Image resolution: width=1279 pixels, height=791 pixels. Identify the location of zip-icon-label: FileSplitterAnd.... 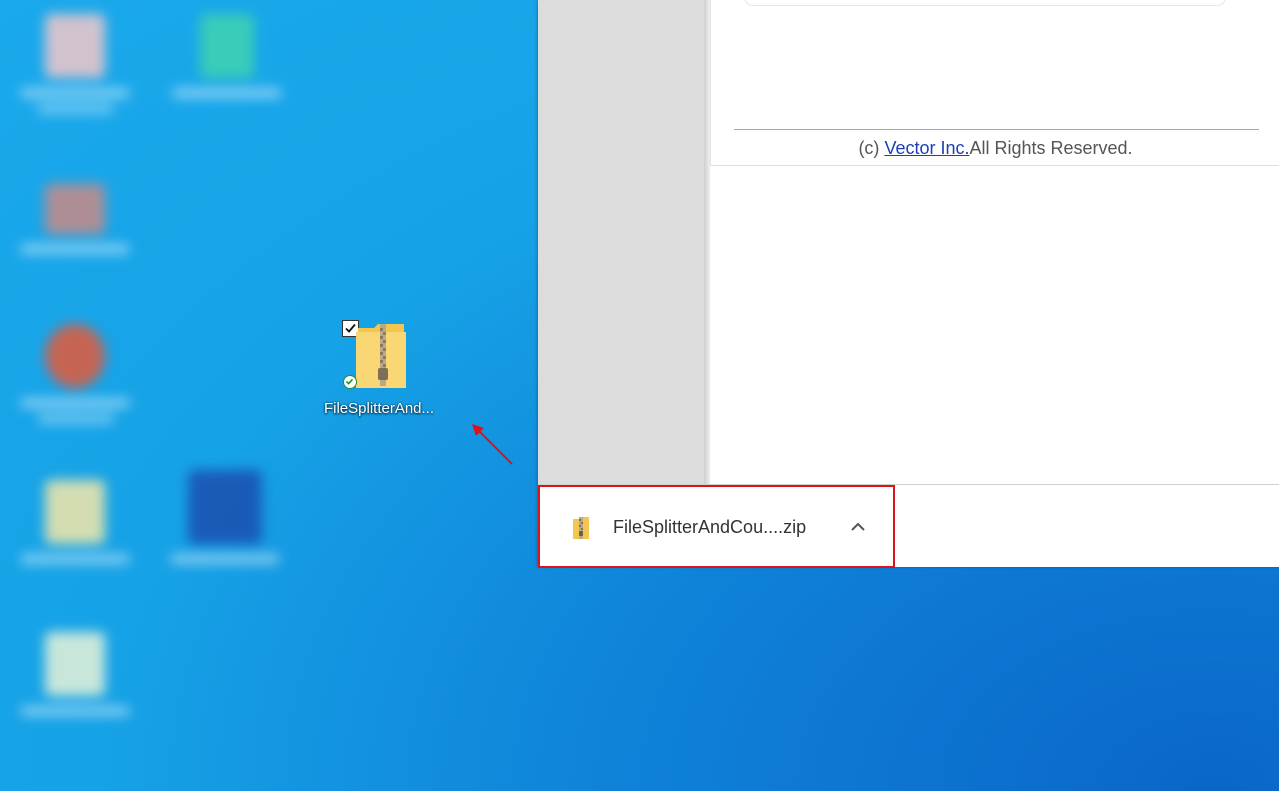
(379, 408).